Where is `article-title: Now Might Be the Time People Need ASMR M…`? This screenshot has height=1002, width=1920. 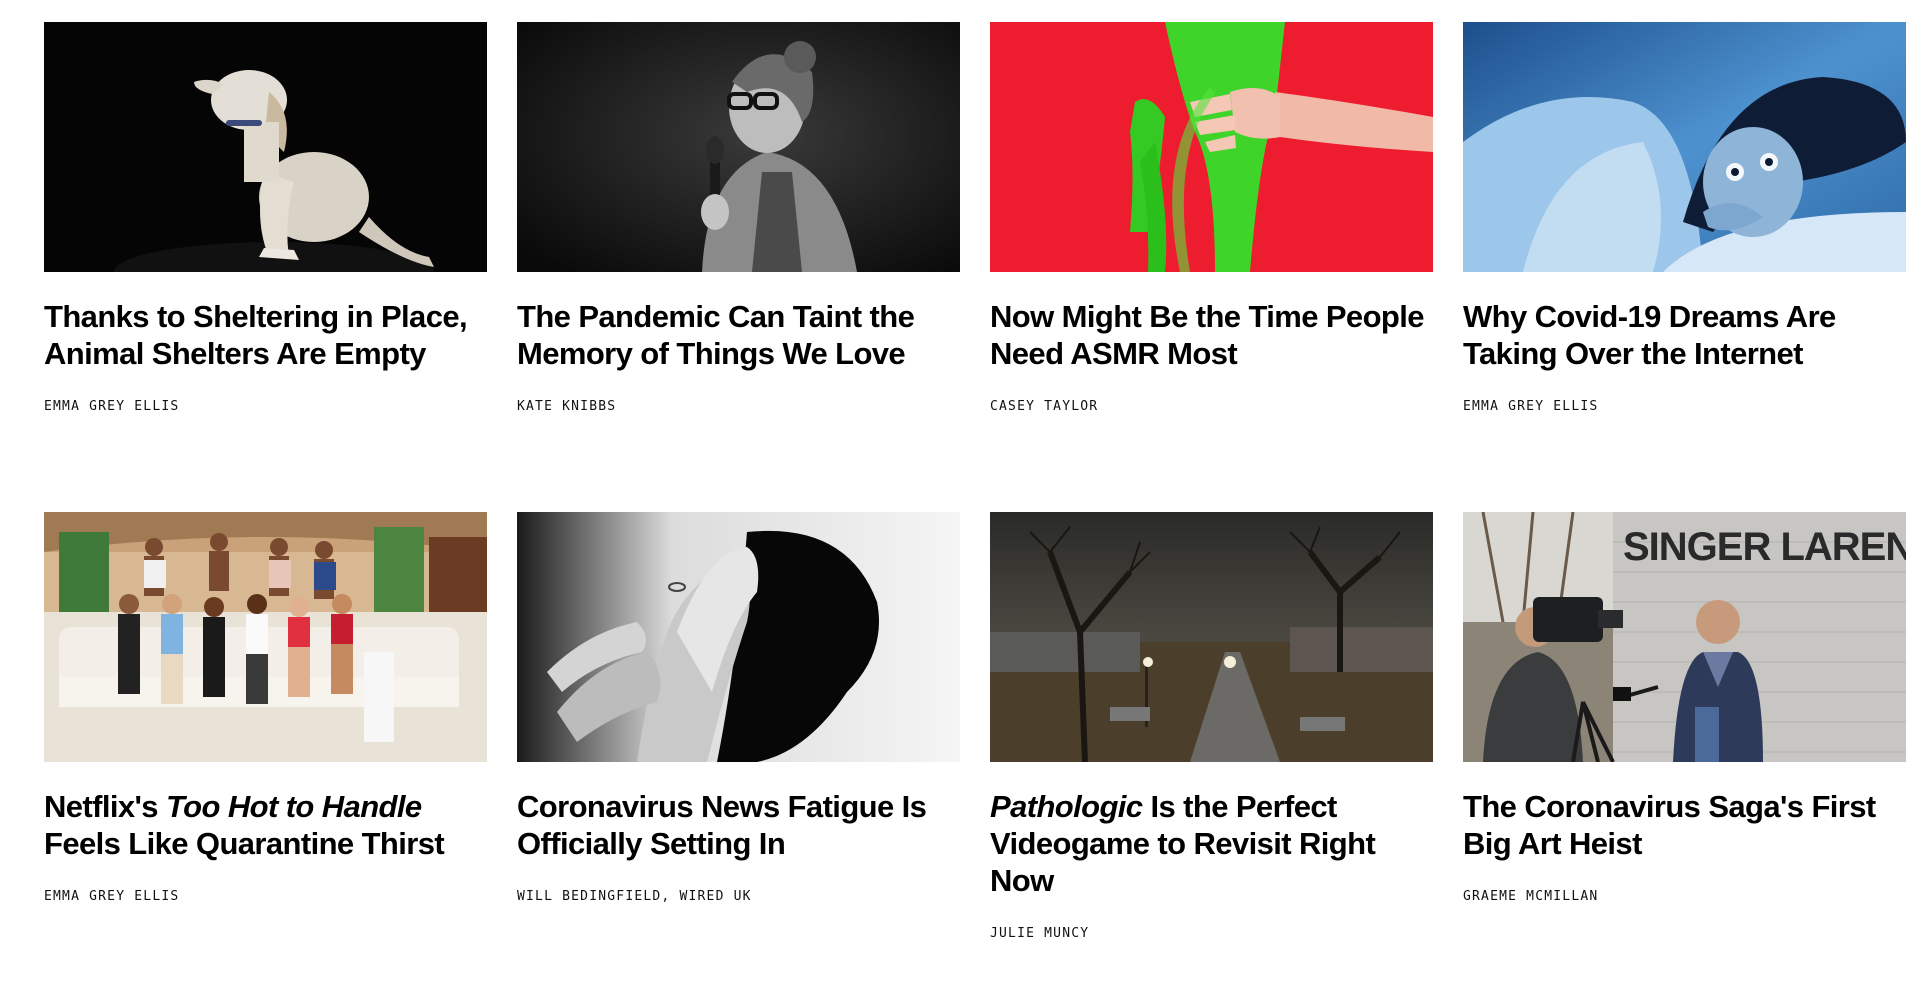
article-title: Now Might Be the Time People Need ASMR M… is located at coordinates (1211, 335).